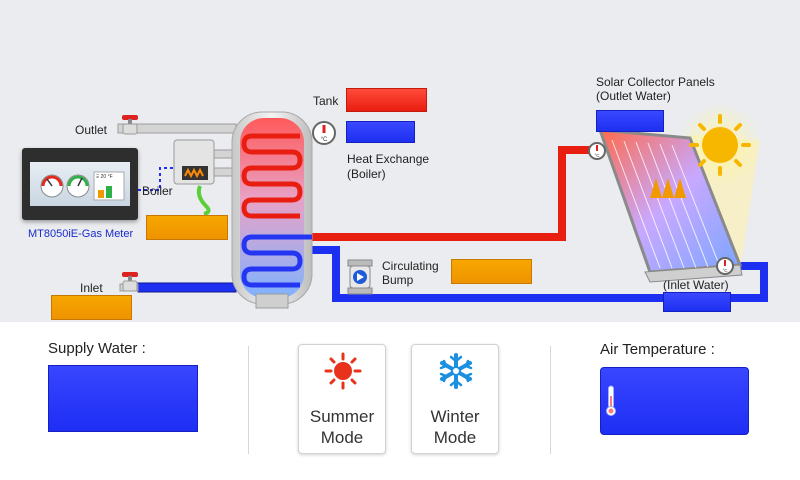 Image resolution: width=800 pixels, height=480 pixels. I want to click on inlet-valve-icon, so click(130, 281).